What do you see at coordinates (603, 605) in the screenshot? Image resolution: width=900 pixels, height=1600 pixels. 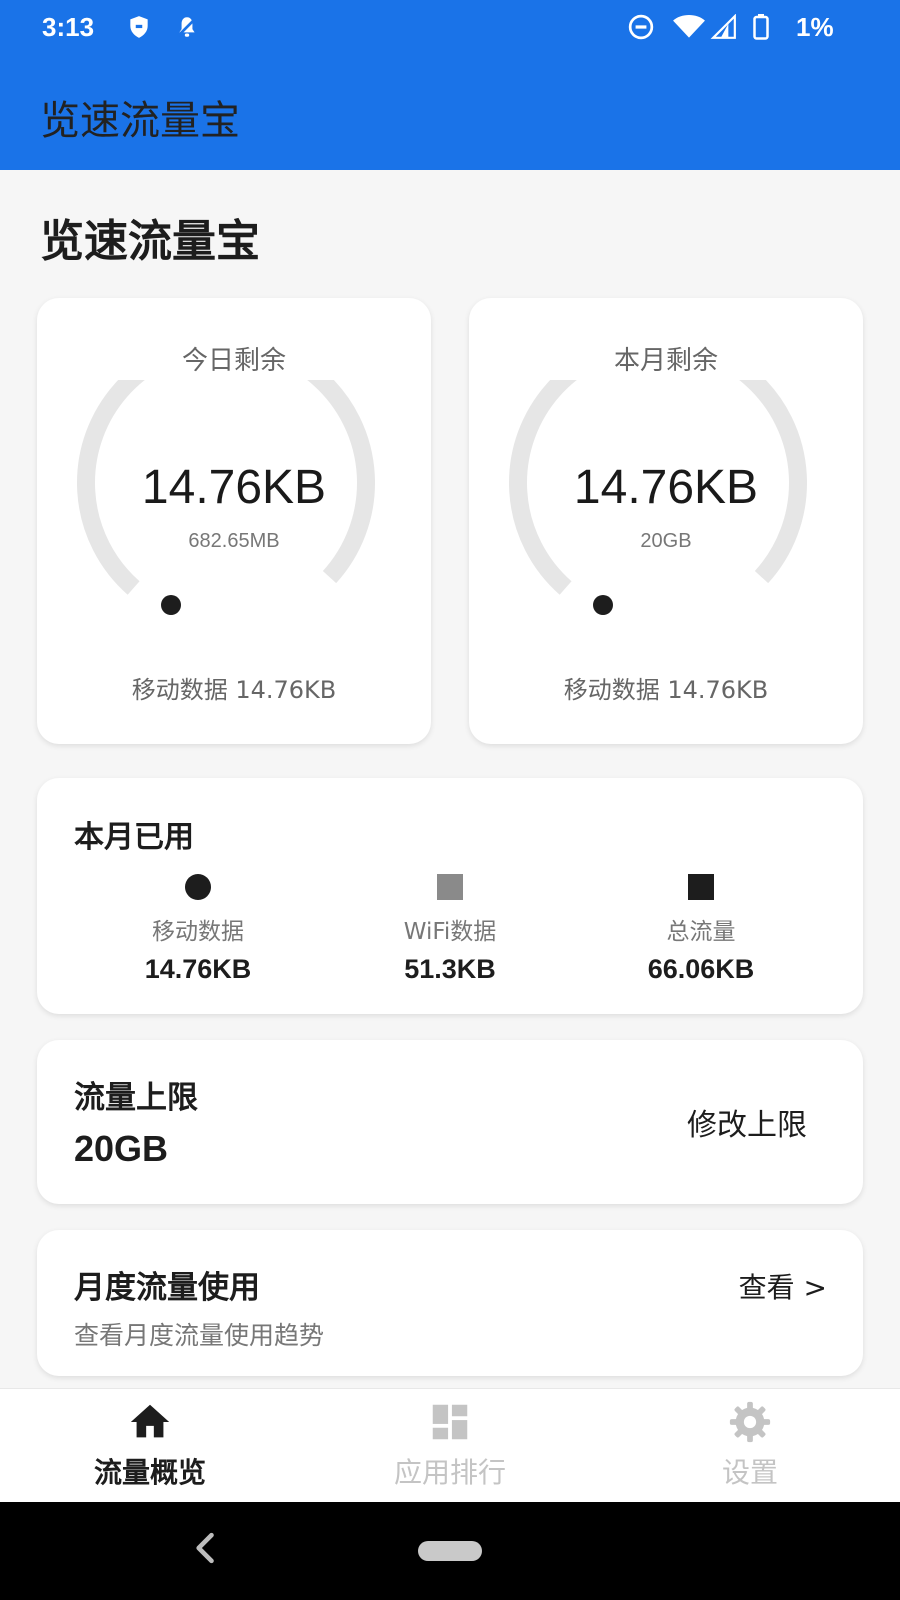 I see `month-gauge-indicator` at bounding box center [603, 605].